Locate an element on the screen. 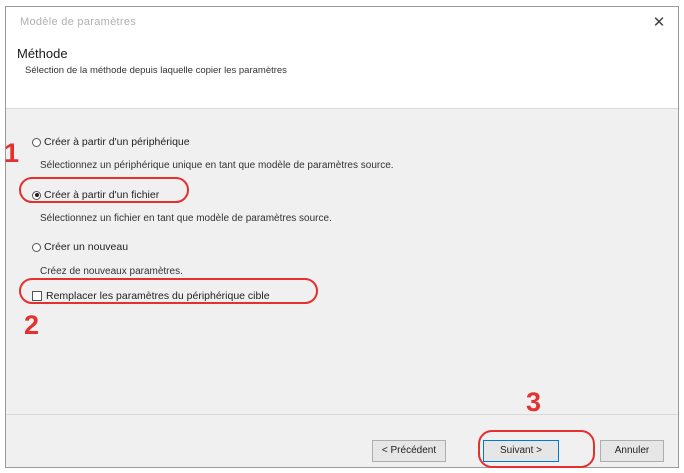 The height and width of the screenshot is (473, 684). step-number-3: 3 is located at coordinates (534, 402).